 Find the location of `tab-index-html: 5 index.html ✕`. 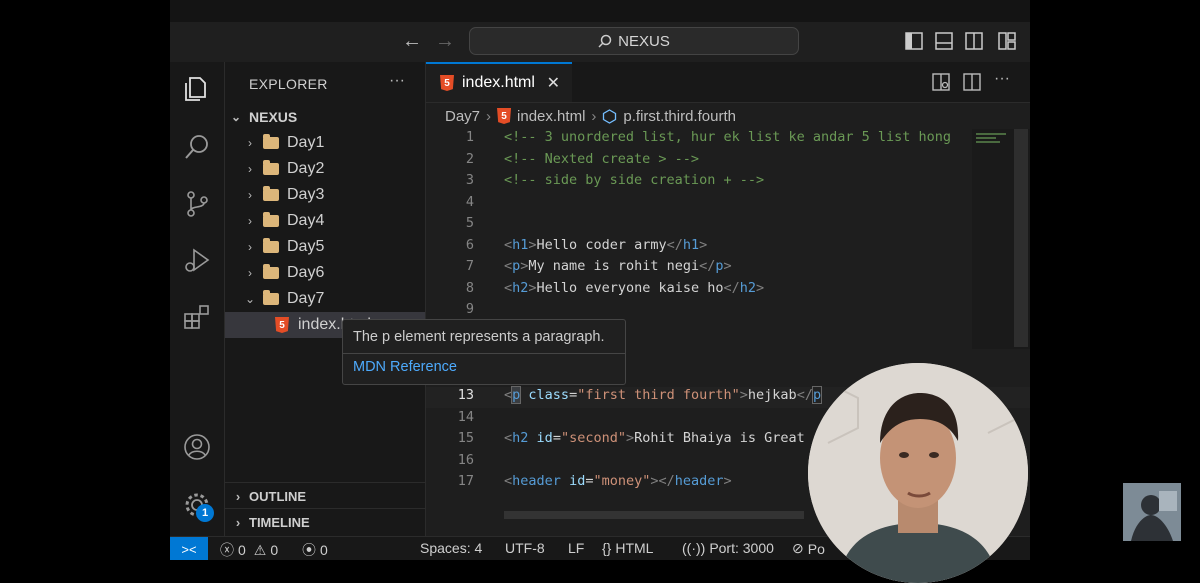

tab-index-html: 5 index.html ✕ is located at coordinates (499, 82).